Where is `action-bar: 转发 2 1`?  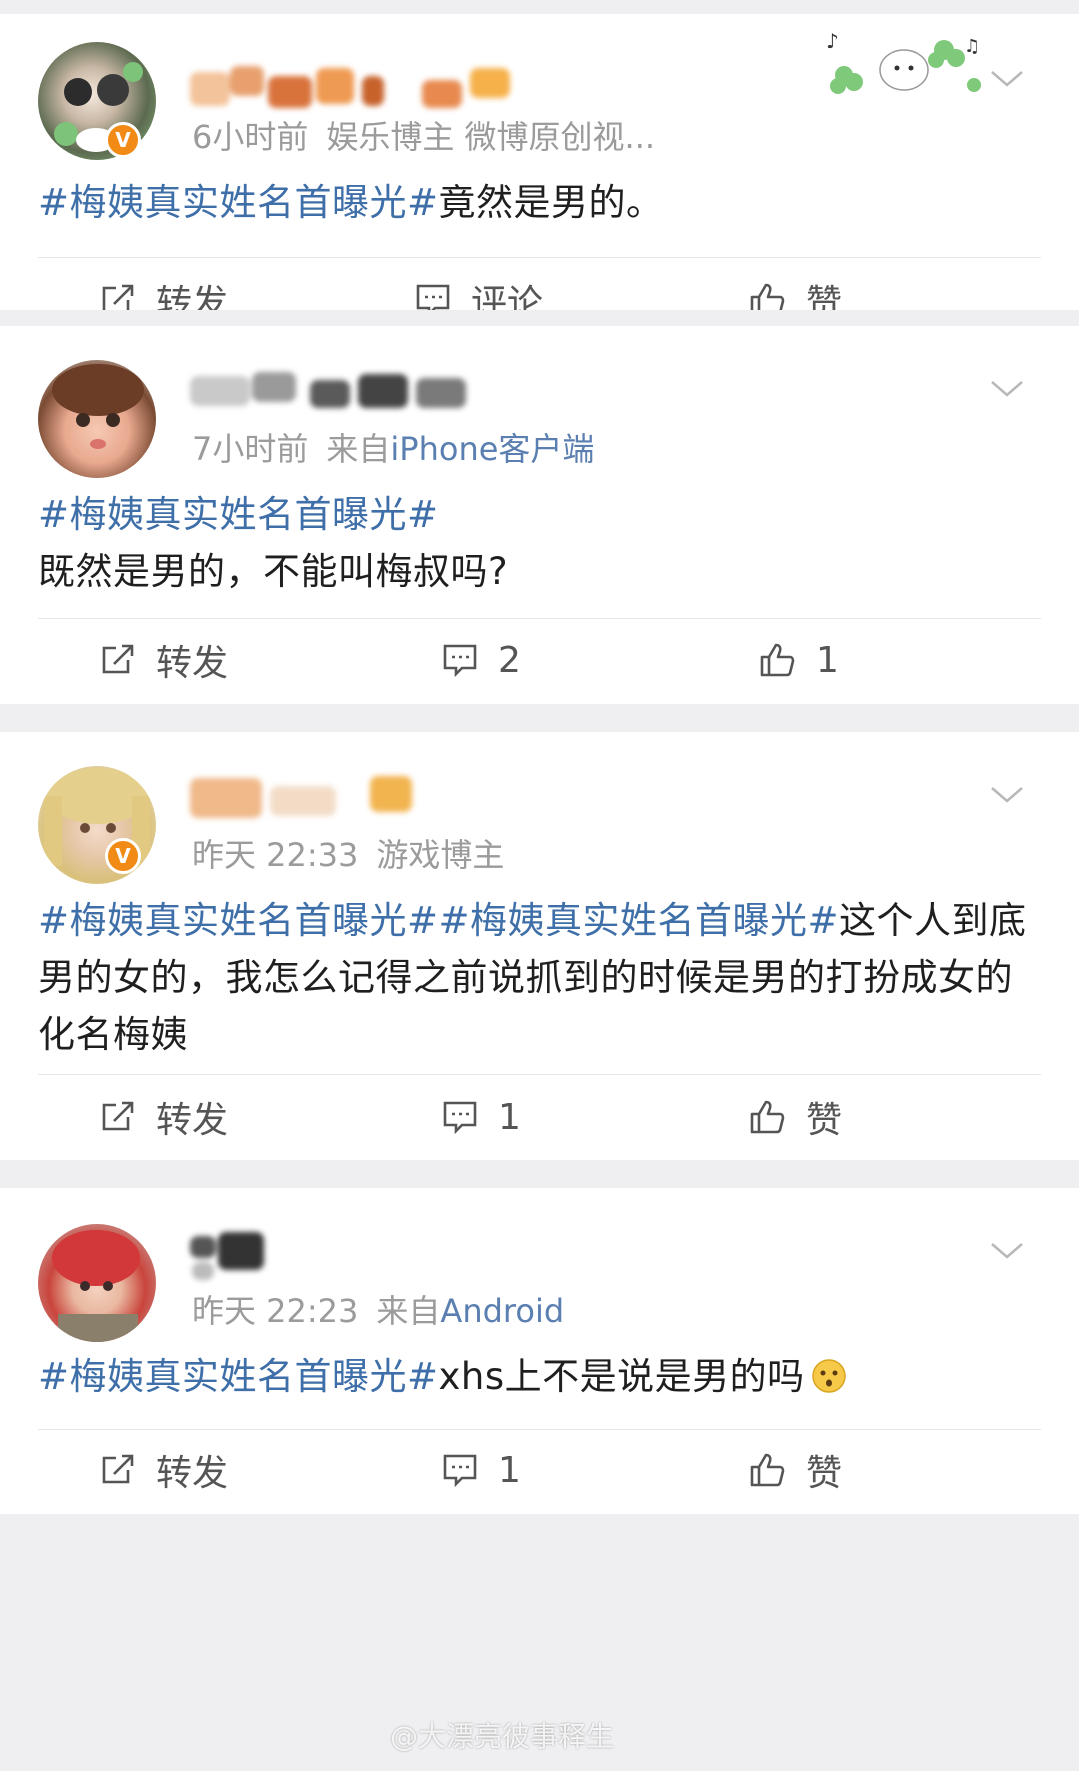
action-bar: 转发 2 1 is located at coordinates (539, 660).